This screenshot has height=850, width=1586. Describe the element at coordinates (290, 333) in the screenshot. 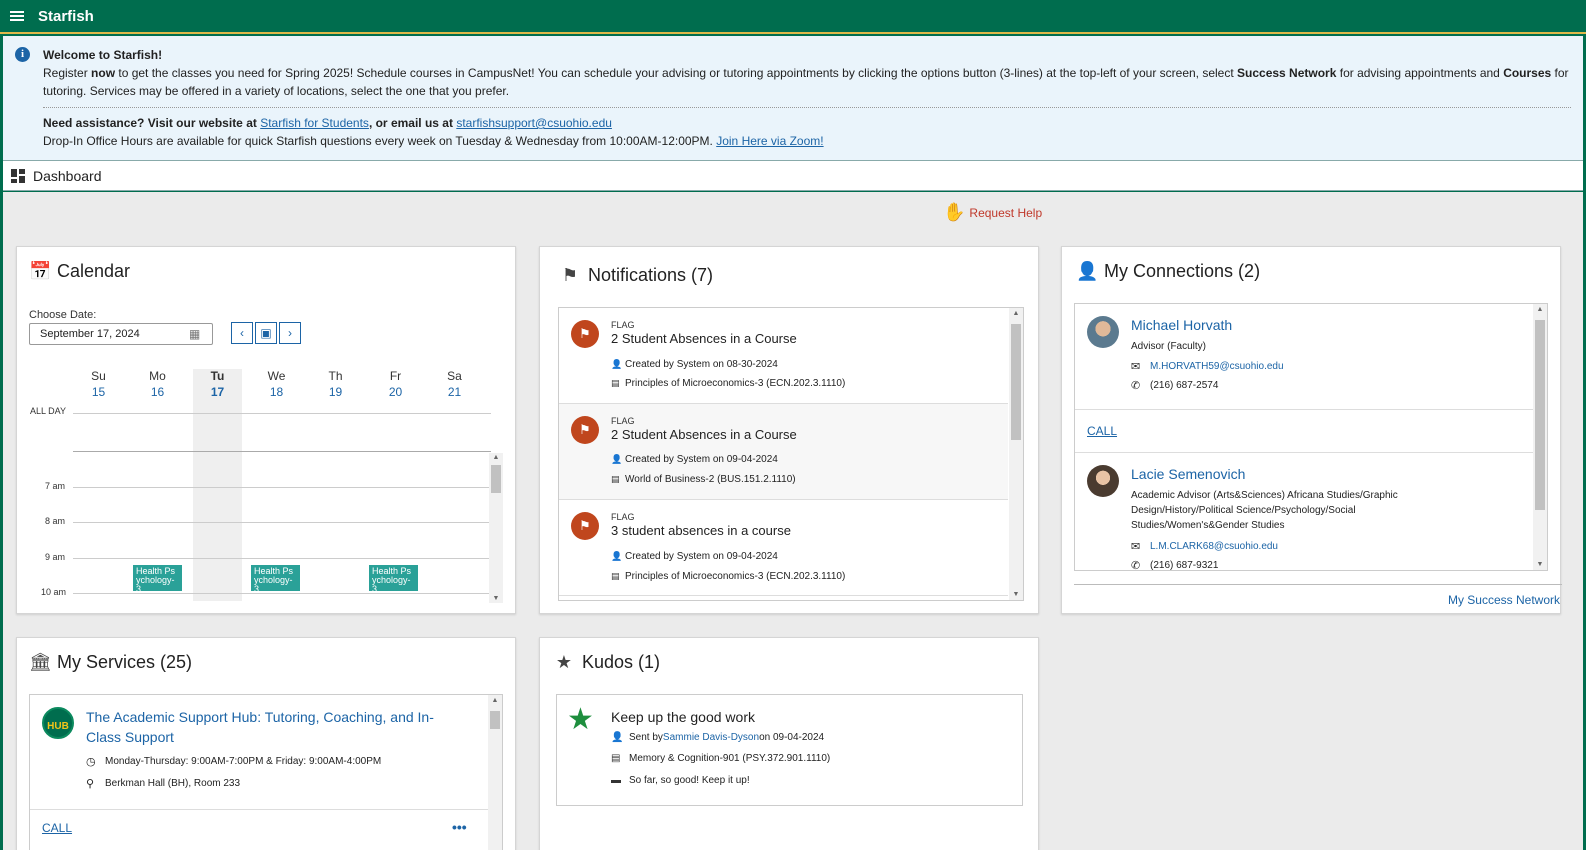

I see `next-week-button: ›` at that location.